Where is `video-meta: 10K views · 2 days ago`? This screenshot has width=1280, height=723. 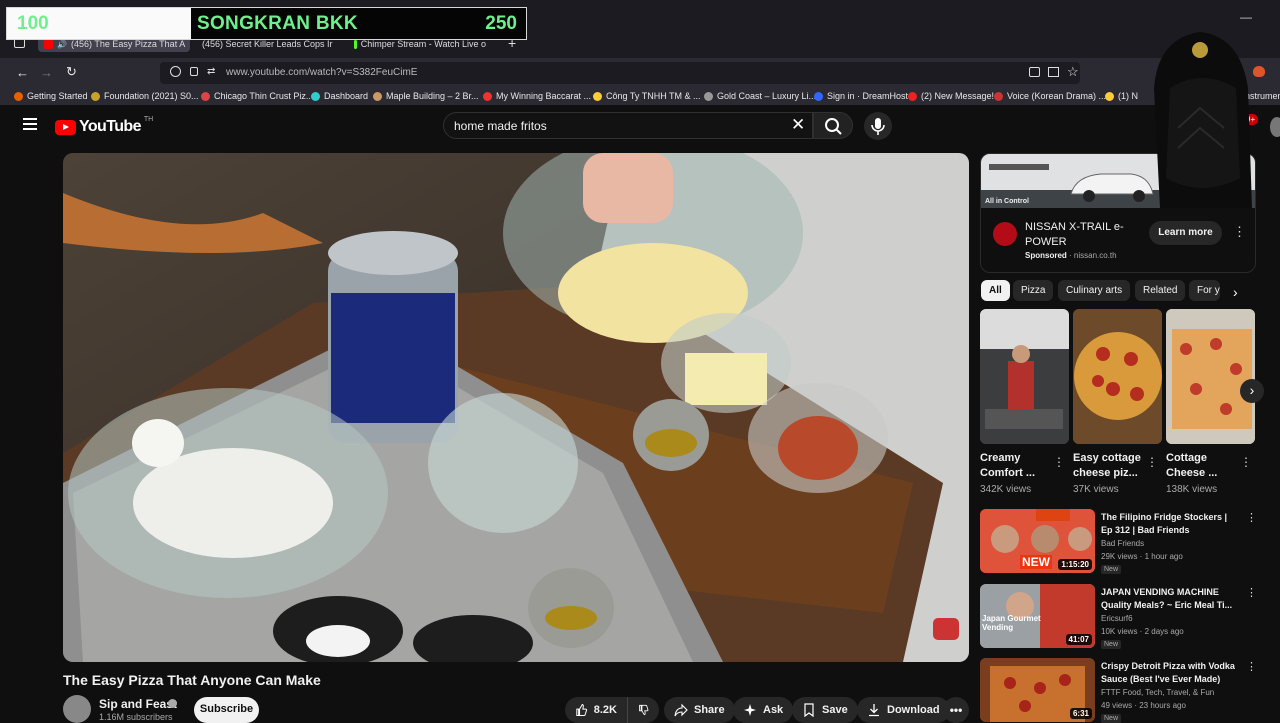 video-meta: 10K views · 2 days ago is located at coordinates (1142, 631).